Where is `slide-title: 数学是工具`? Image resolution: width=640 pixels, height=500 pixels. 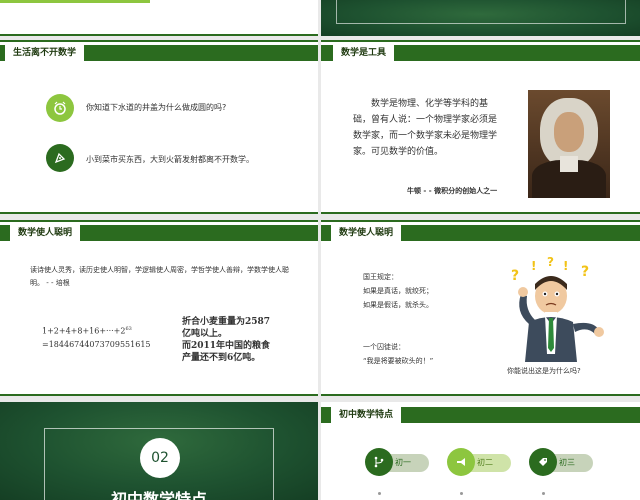 slide-title: 数学是工具 is located at coordinates (364, 53).